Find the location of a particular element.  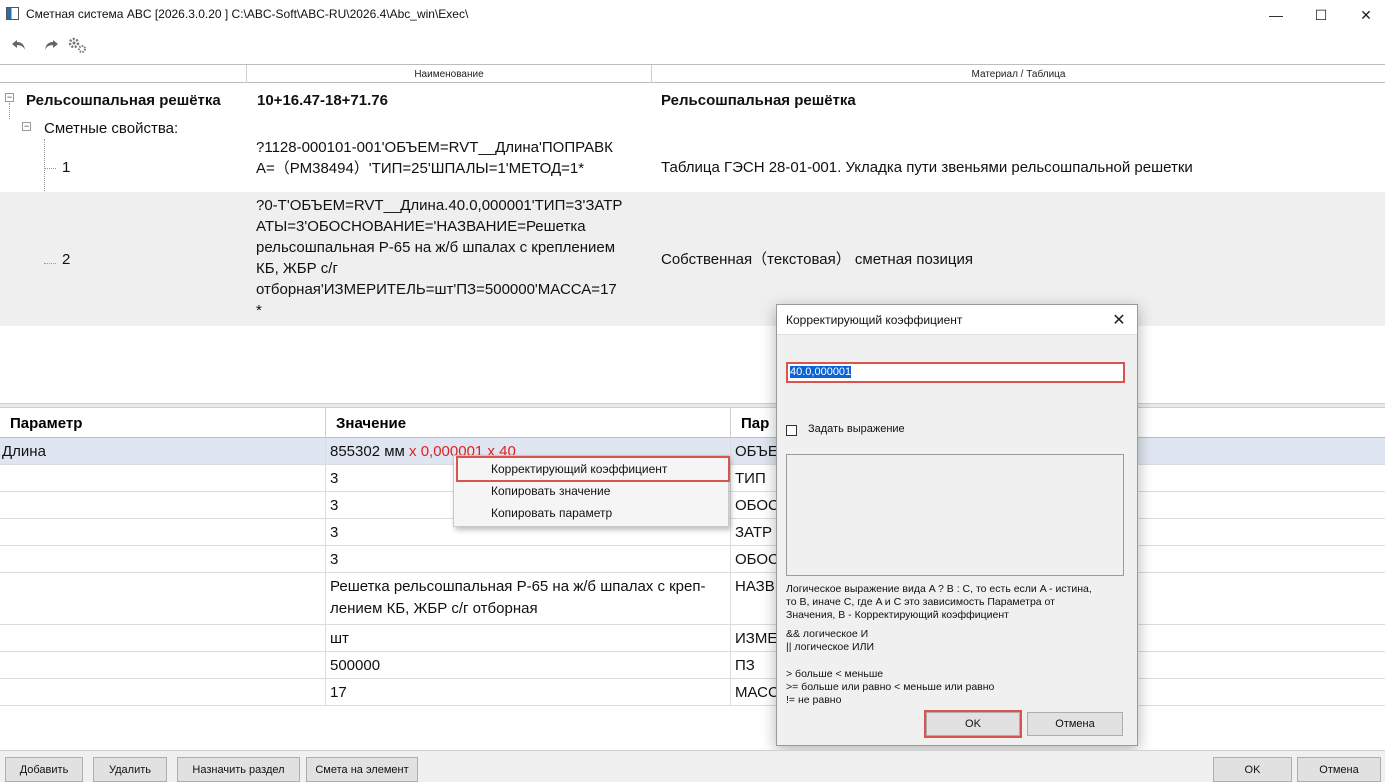

menu-item-copy-value: Копировать значение is located at coordinates (591, 491).